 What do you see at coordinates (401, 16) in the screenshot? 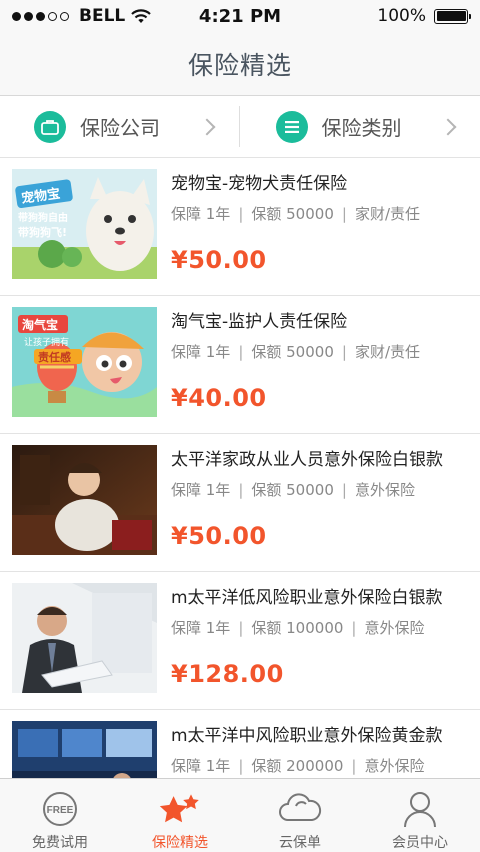
I see `battery-percent: 100%` at bounding box center [401, 16].